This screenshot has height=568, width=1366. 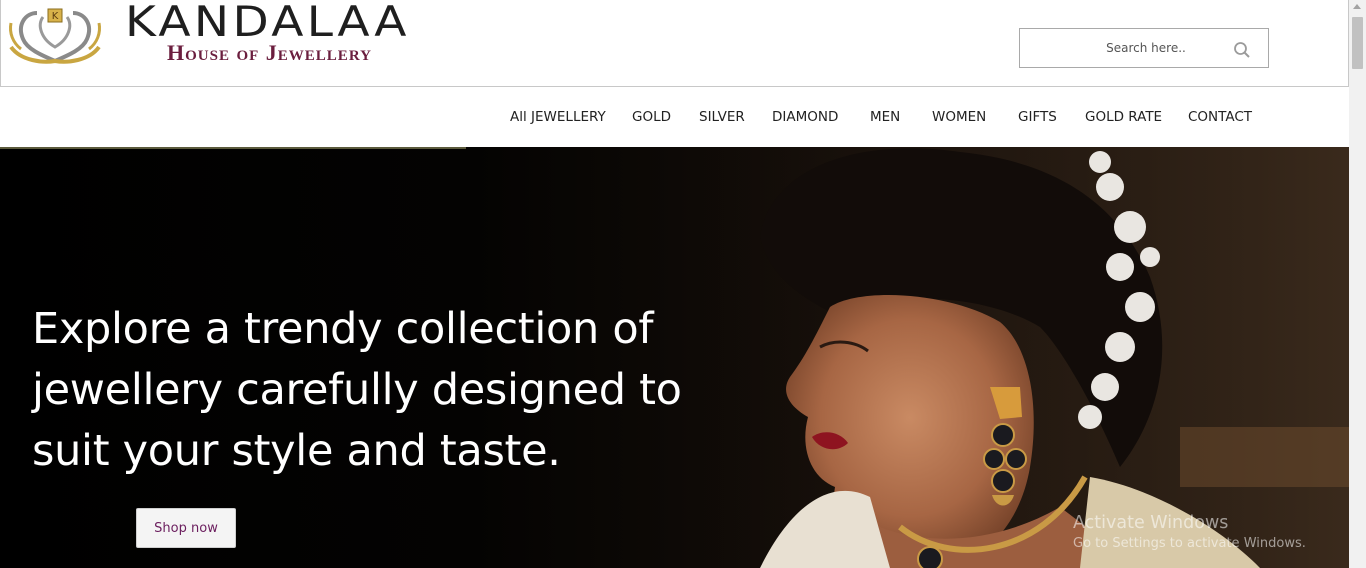 I want to click on brand-wordmark: KANDALAA House of Jewellery, so click(x=265, y=32).